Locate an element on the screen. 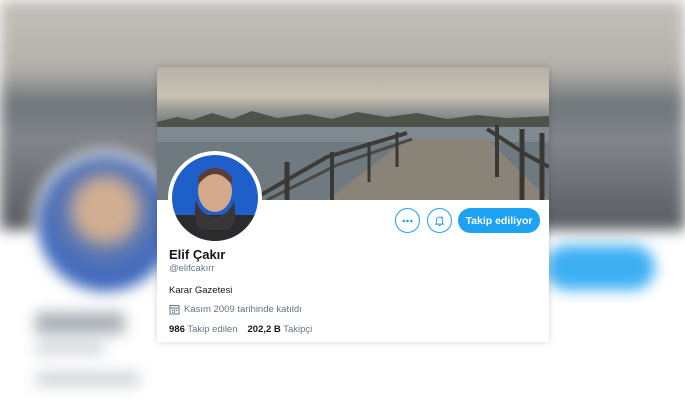 This screenshot has height=415, width=685. profile-bio: Karar Gazetesi is located at coordinates (201, 290).